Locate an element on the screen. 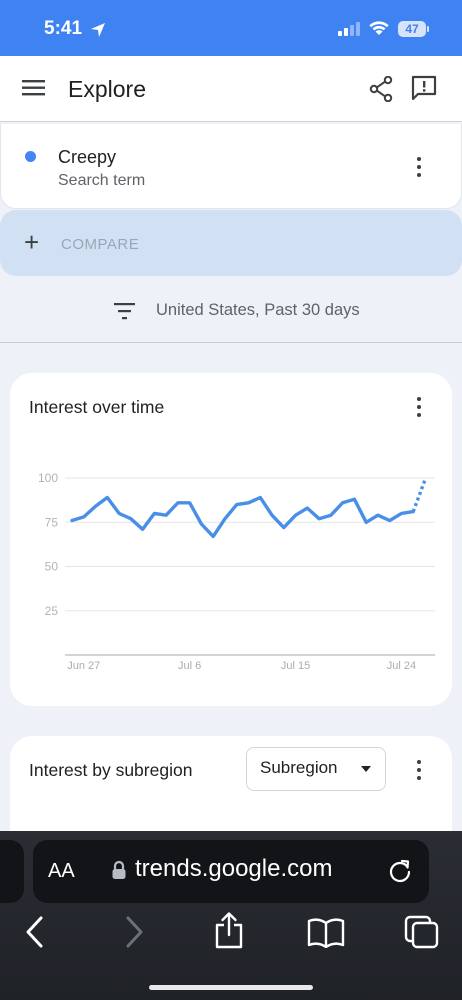  filter-text: United States, Past 30 days is located at coordinates (258, 310).